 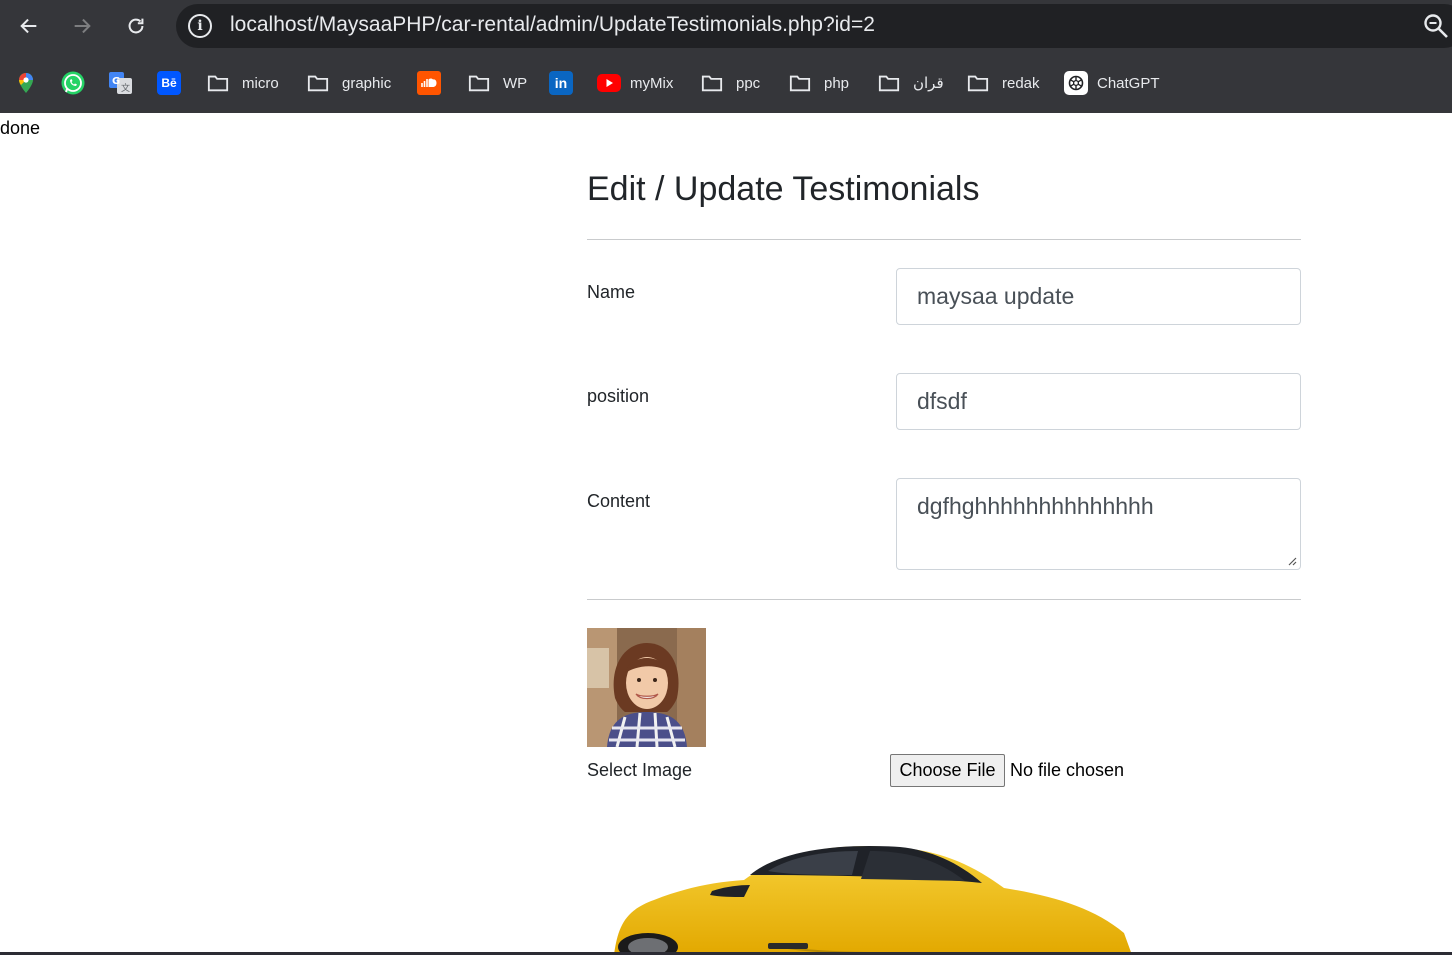 I want to click on file-status-text: No file chosen, so click(x=1067, y=770).